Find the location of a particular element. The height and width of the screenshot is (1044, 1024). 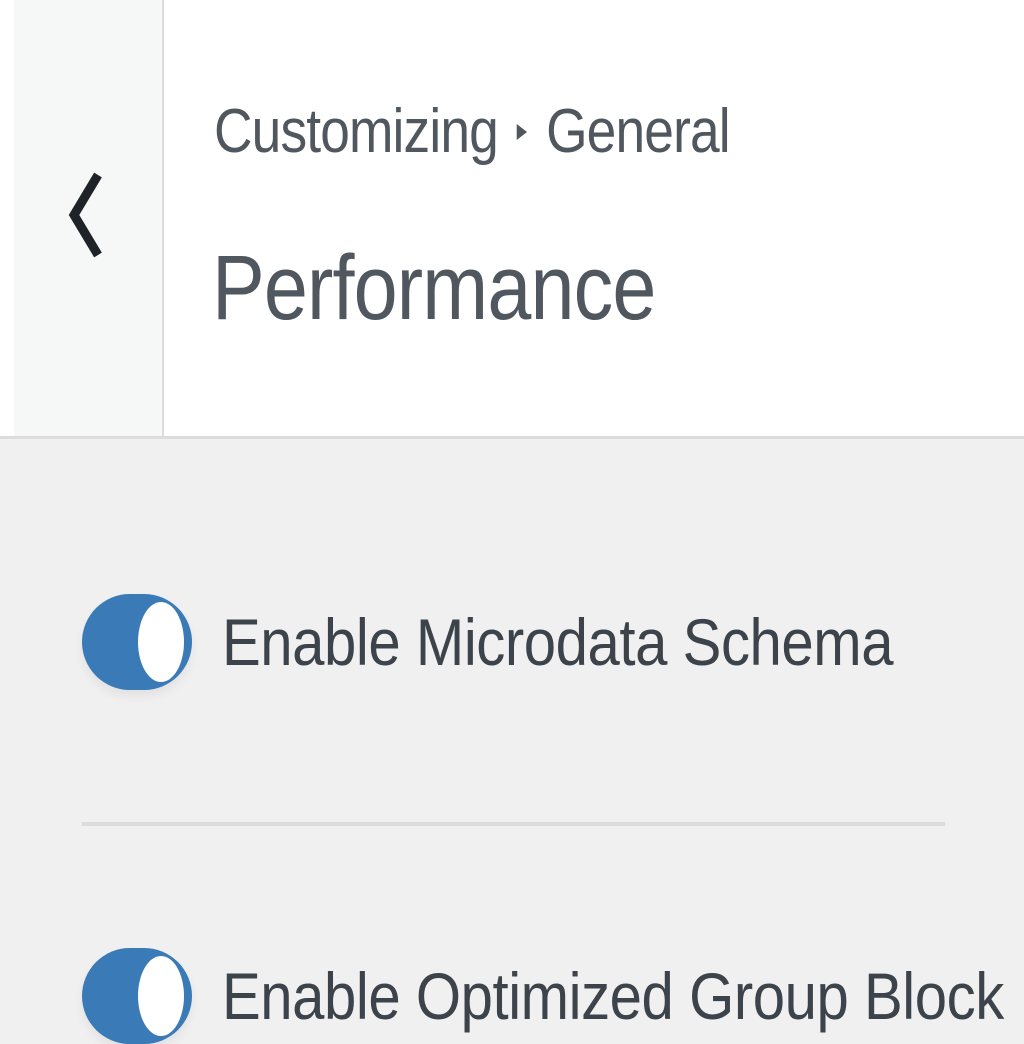

setting-row-group-block: Enable Optimized Group Block is located at coordinates (553, 996).